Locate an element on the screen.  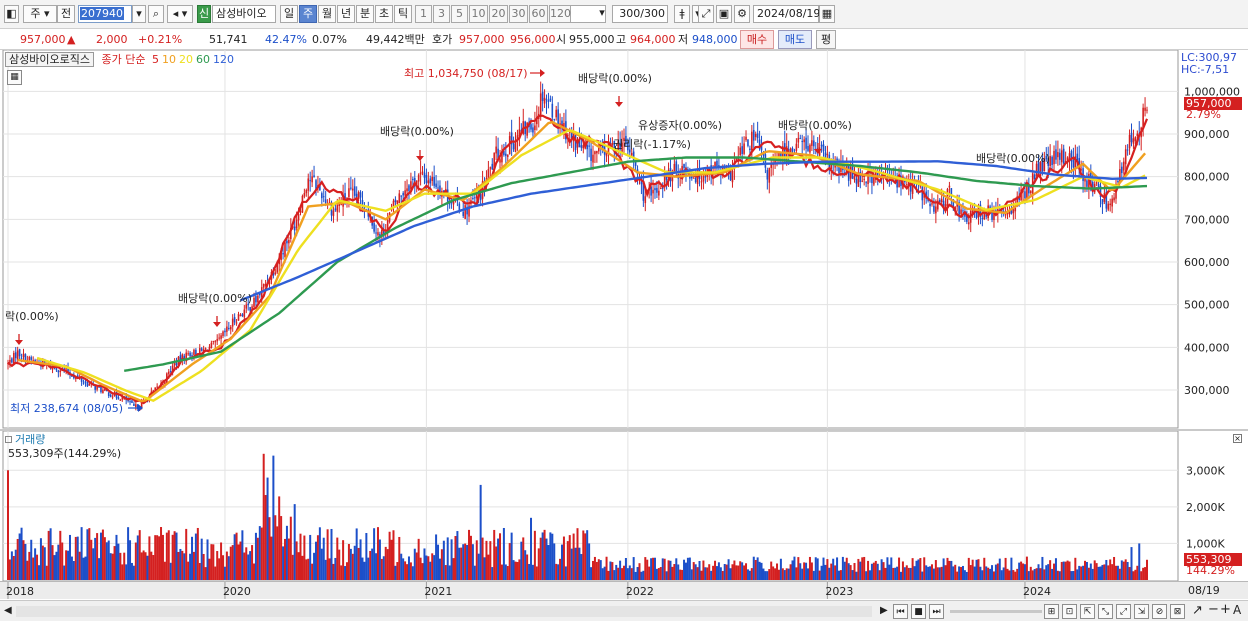
tool-icon-4: ⤡ is located at coordinates (1105, 611).